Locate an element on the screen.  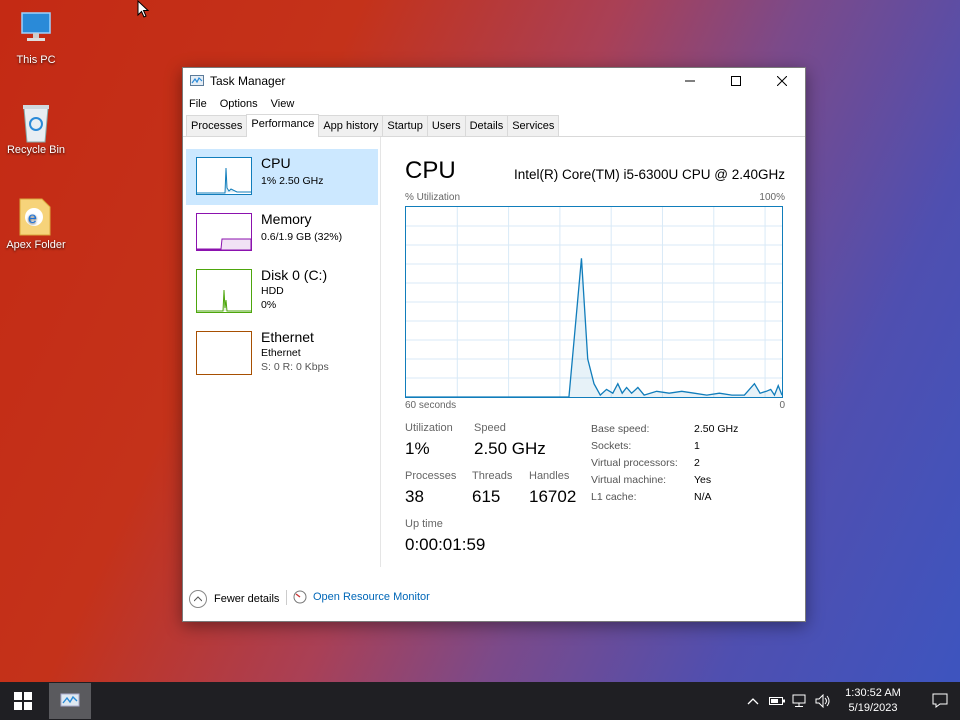
sidebar-item-cpu: CPU 1% 2.50 GHz is located at coordinates (282, 177).